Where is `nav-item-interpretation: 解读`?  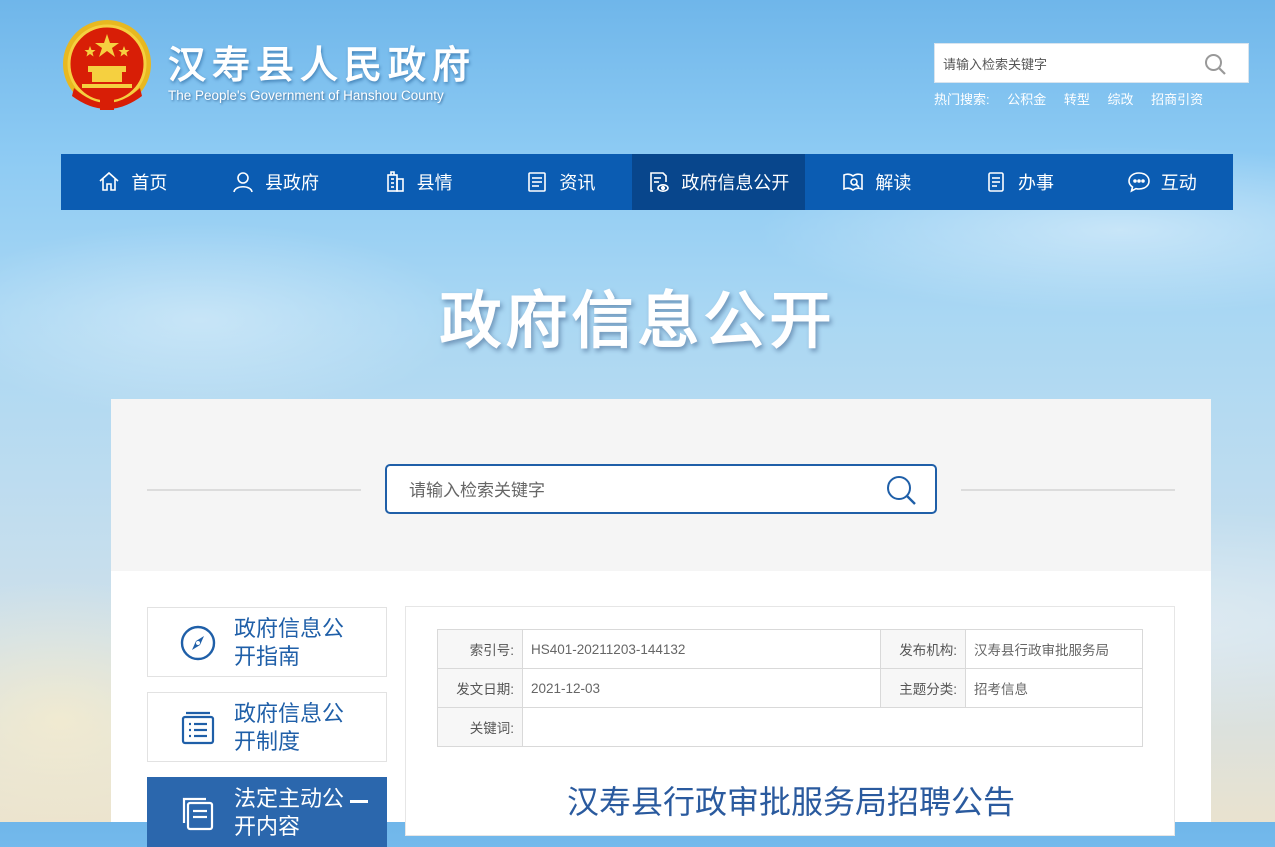
nav-item-interpretation: 解读 is located at coordinates (876, 182).